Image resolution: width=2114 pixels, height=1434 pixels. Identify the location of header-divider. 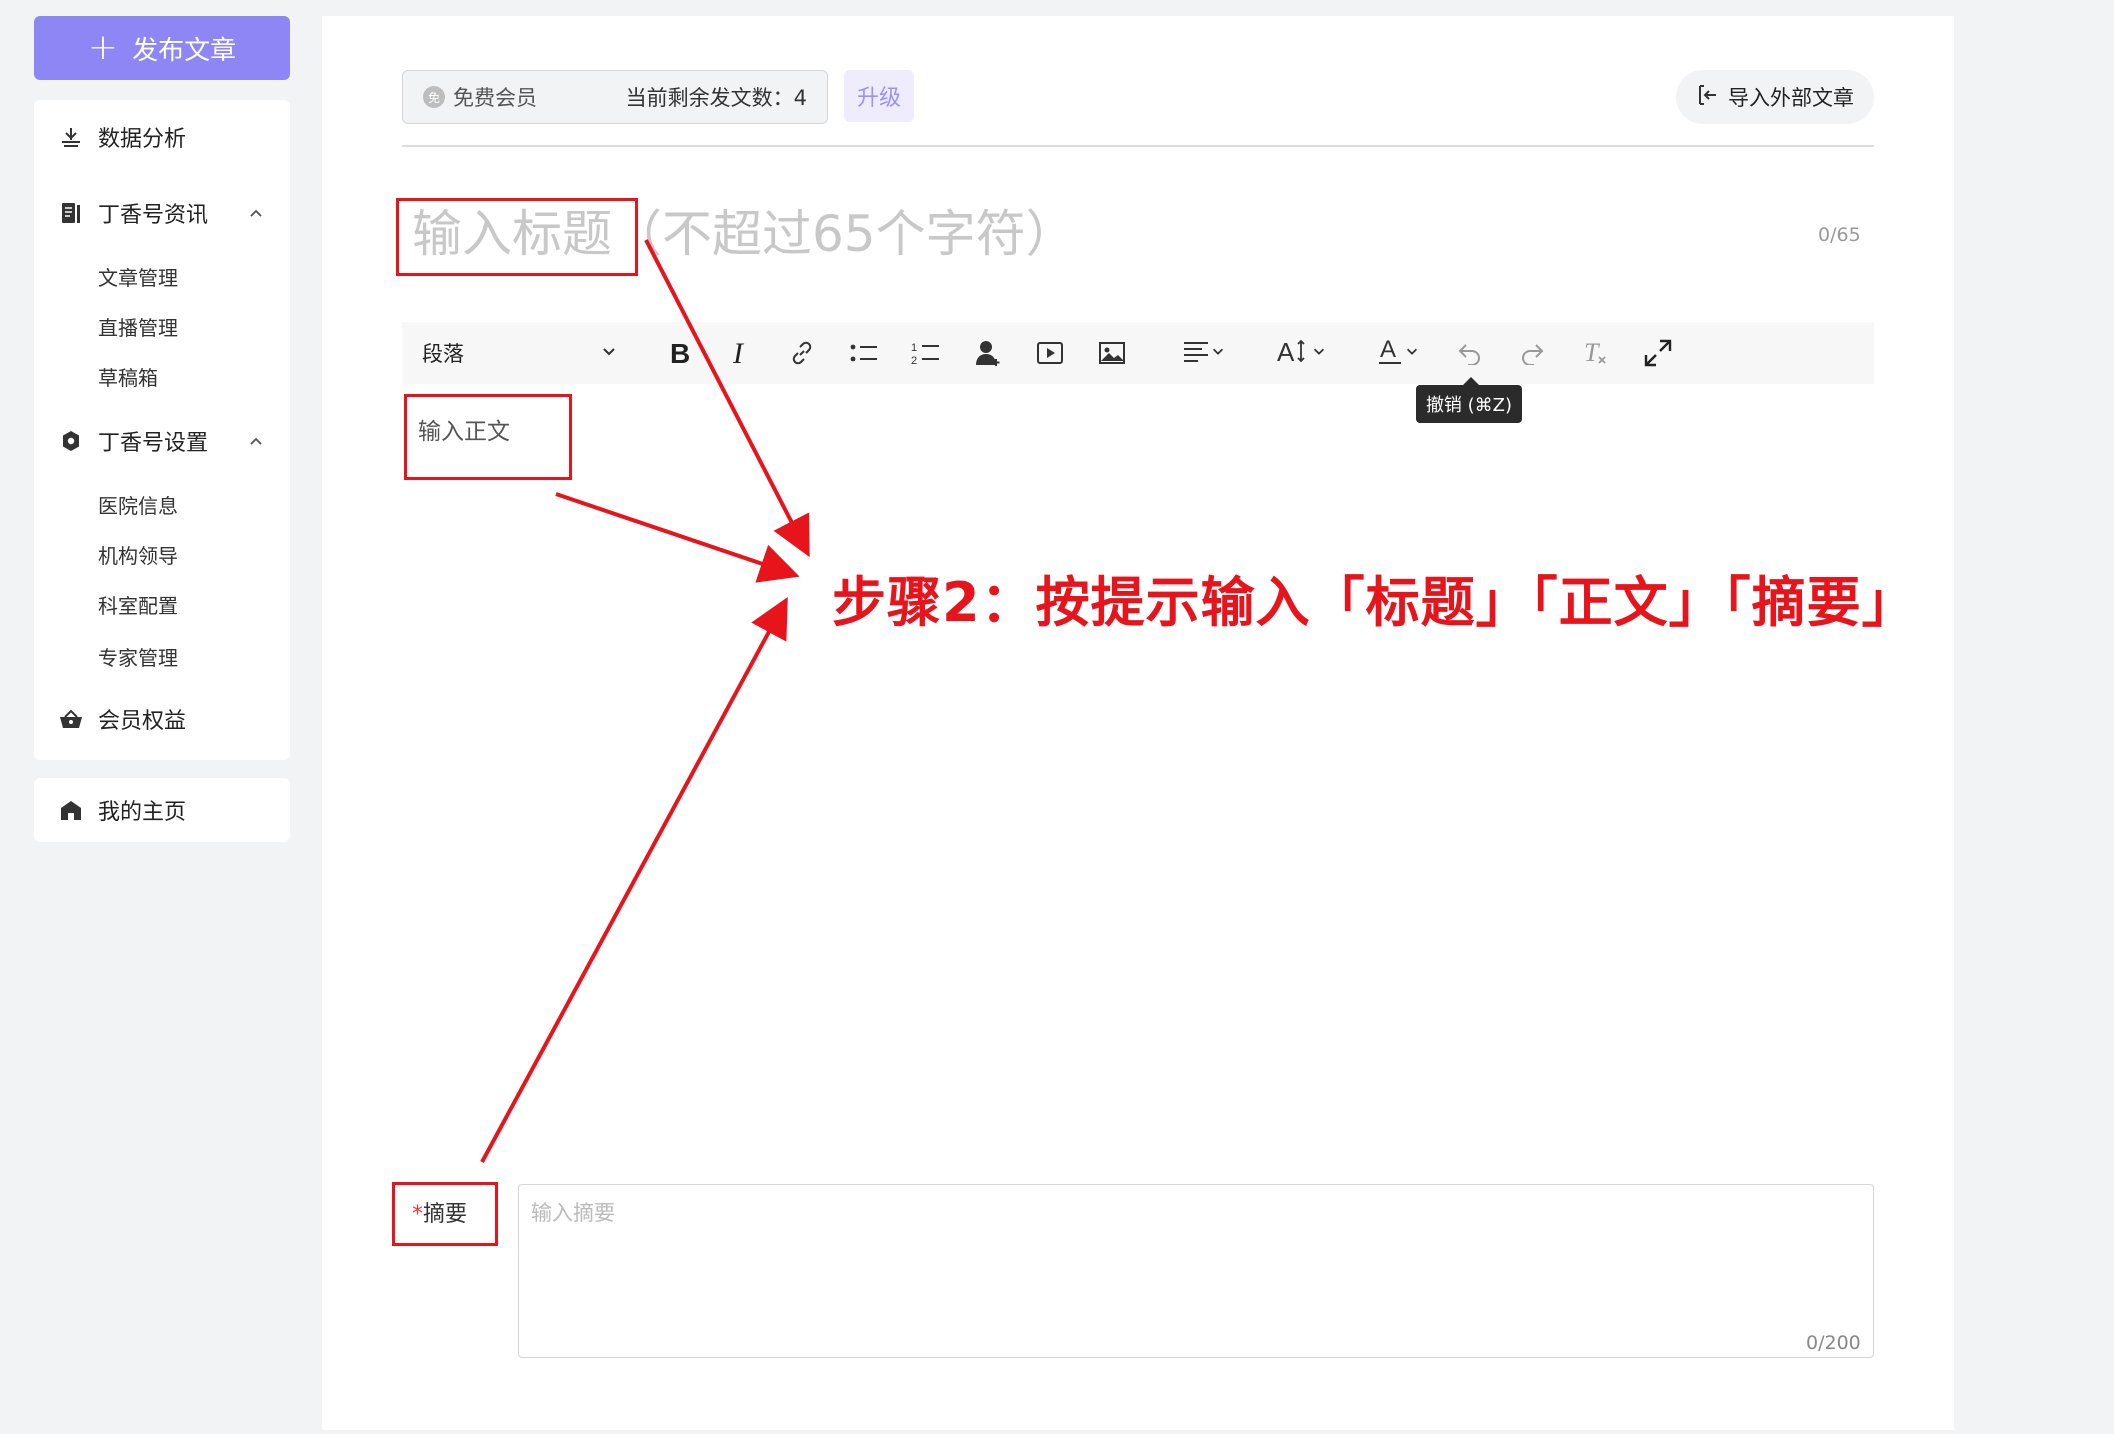
(1138, 146).